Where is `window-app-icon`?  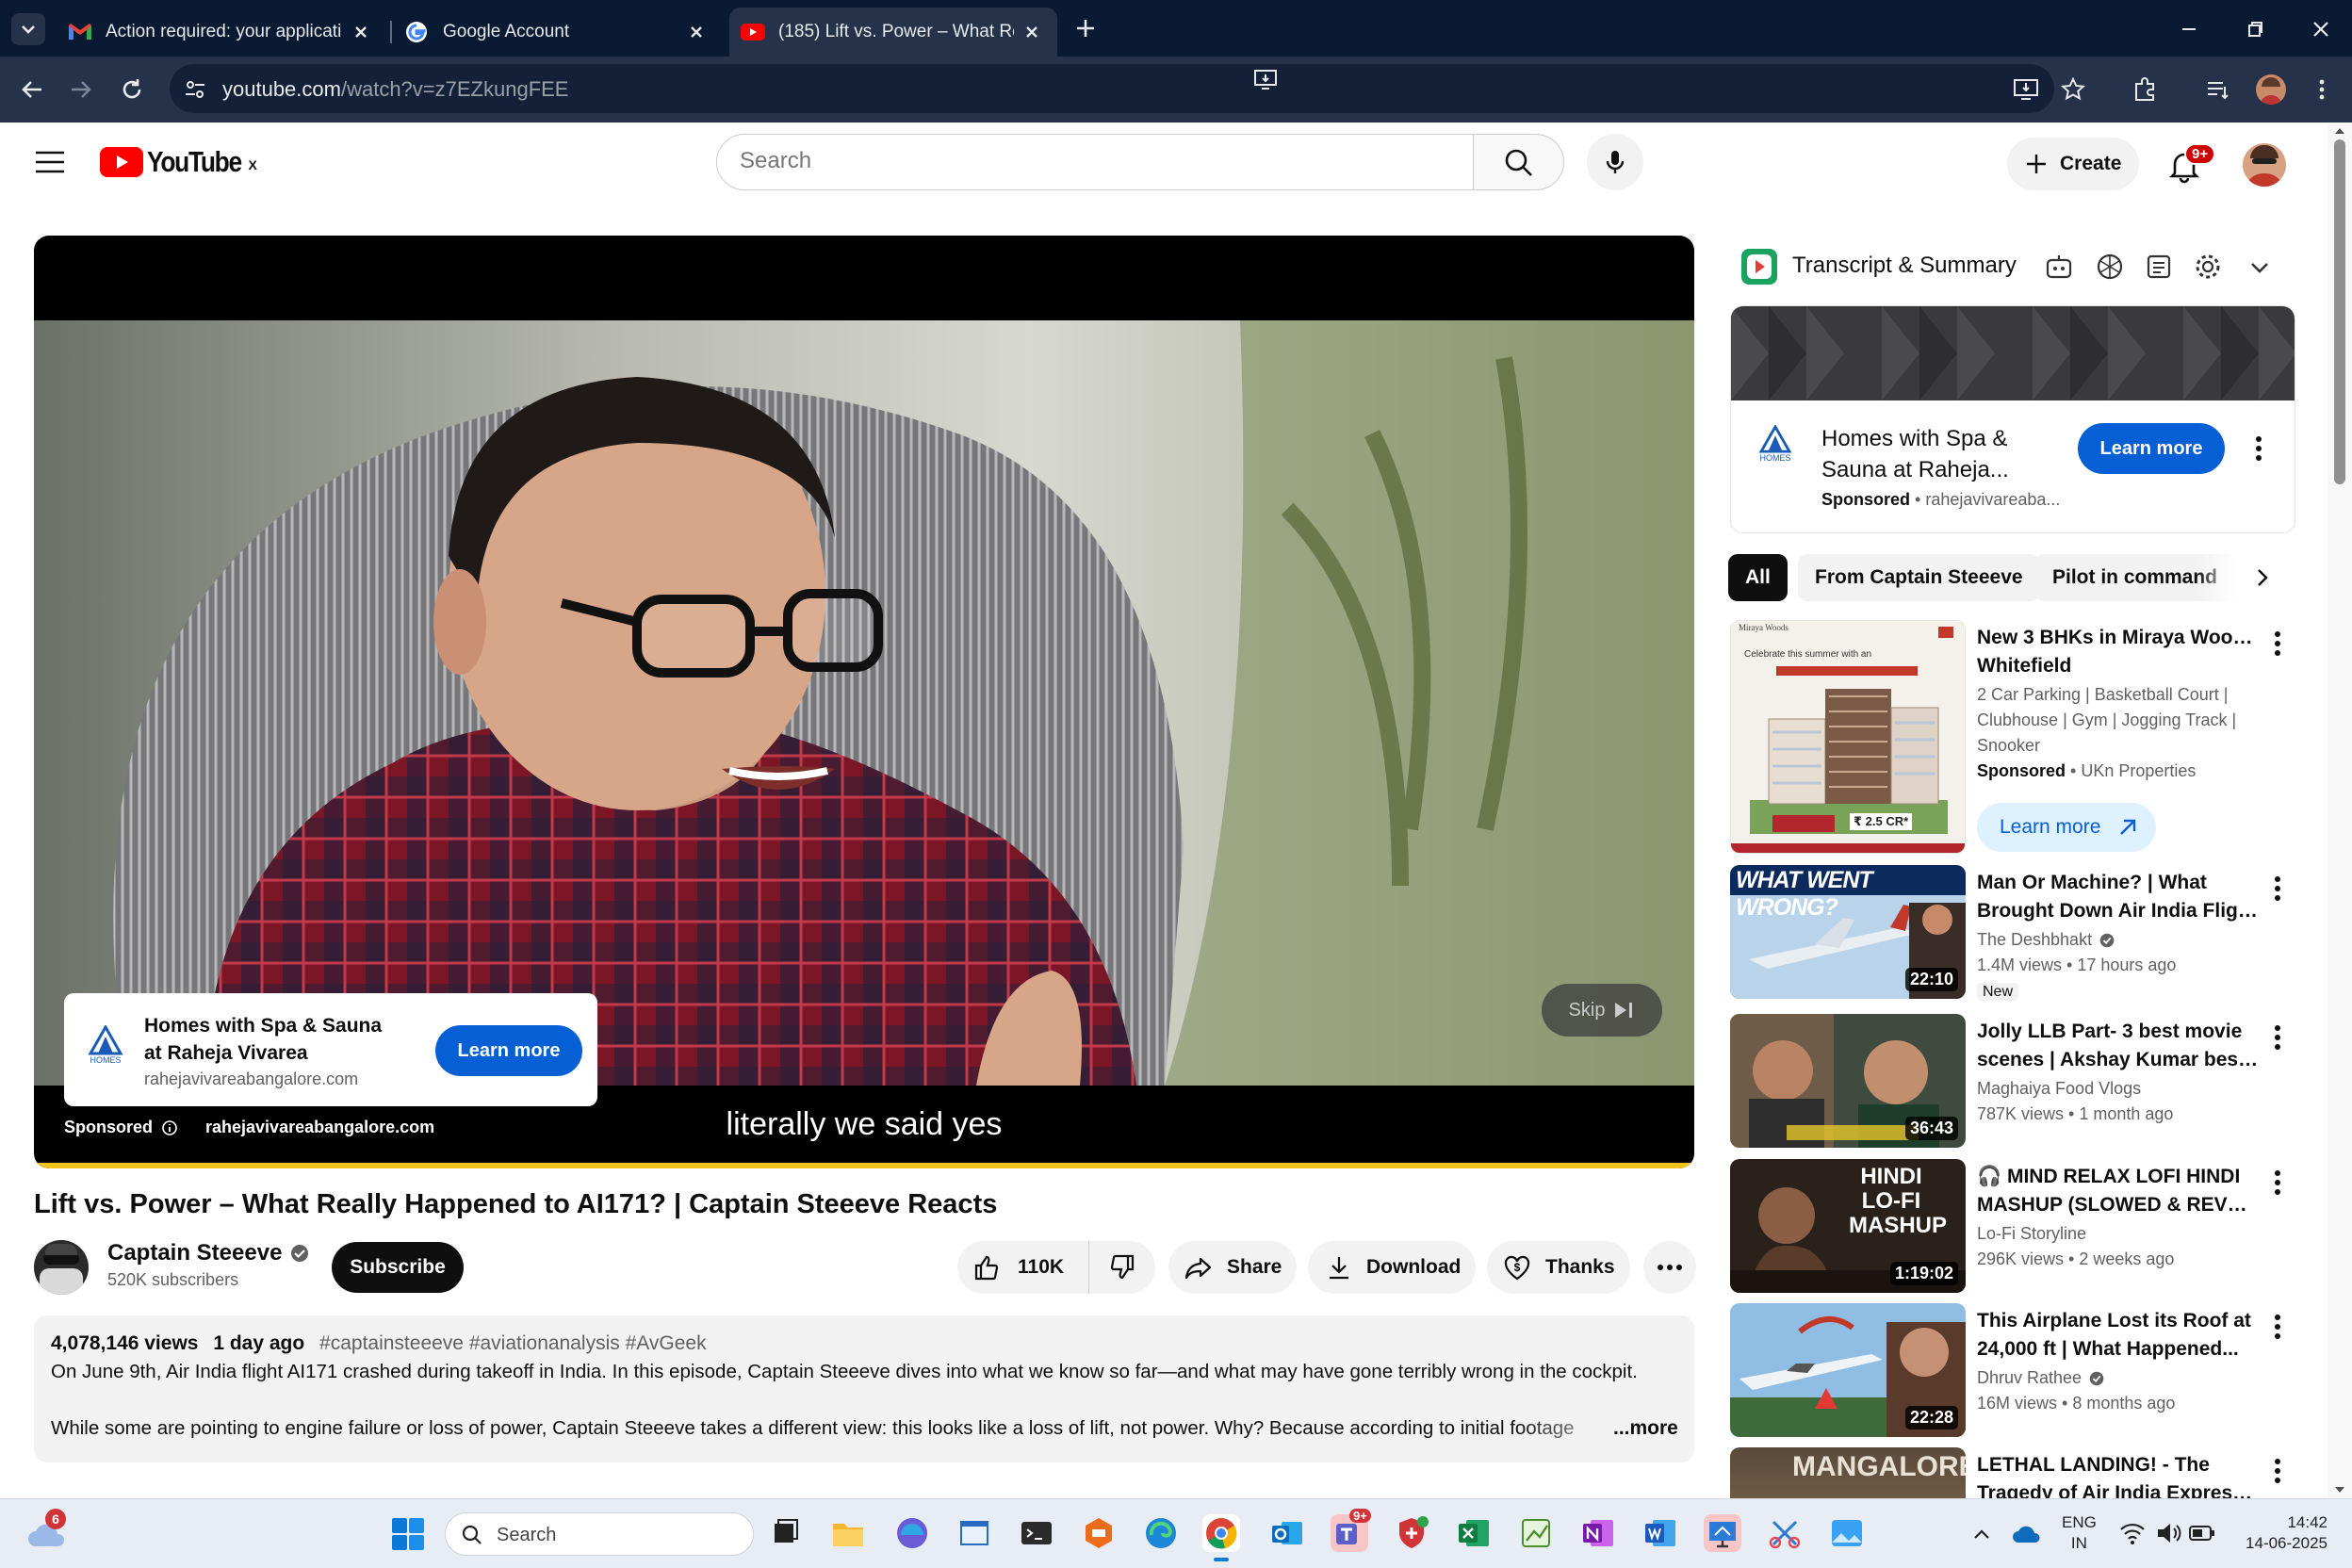
window-app-icon is located at coordinates (974, 1533).